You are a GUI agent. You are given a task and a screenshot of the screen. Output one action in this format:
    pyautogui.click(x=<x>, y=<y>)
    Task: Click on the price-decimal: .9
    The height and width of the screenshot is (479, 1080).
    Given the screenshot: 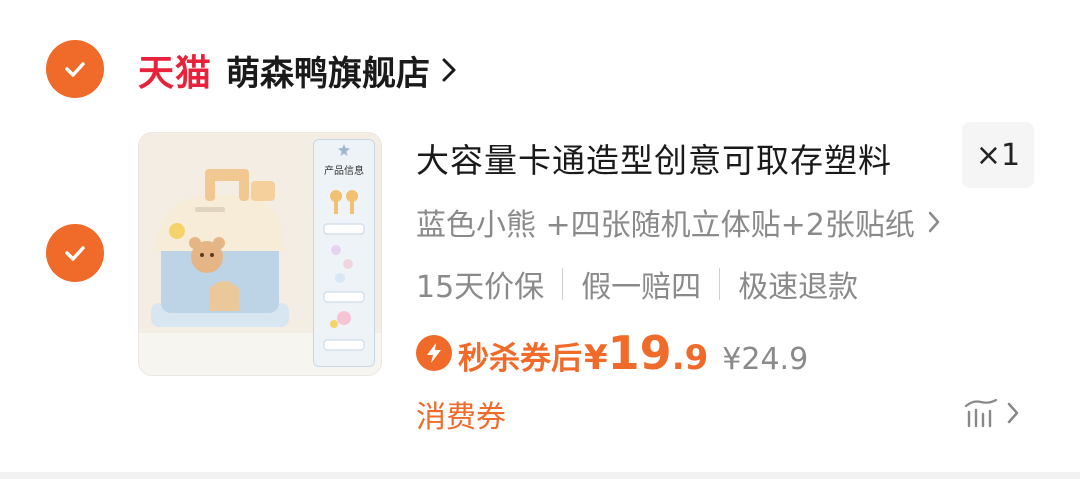 What is the action you would take?
    pyautogui.click(x=690, y=358)
    